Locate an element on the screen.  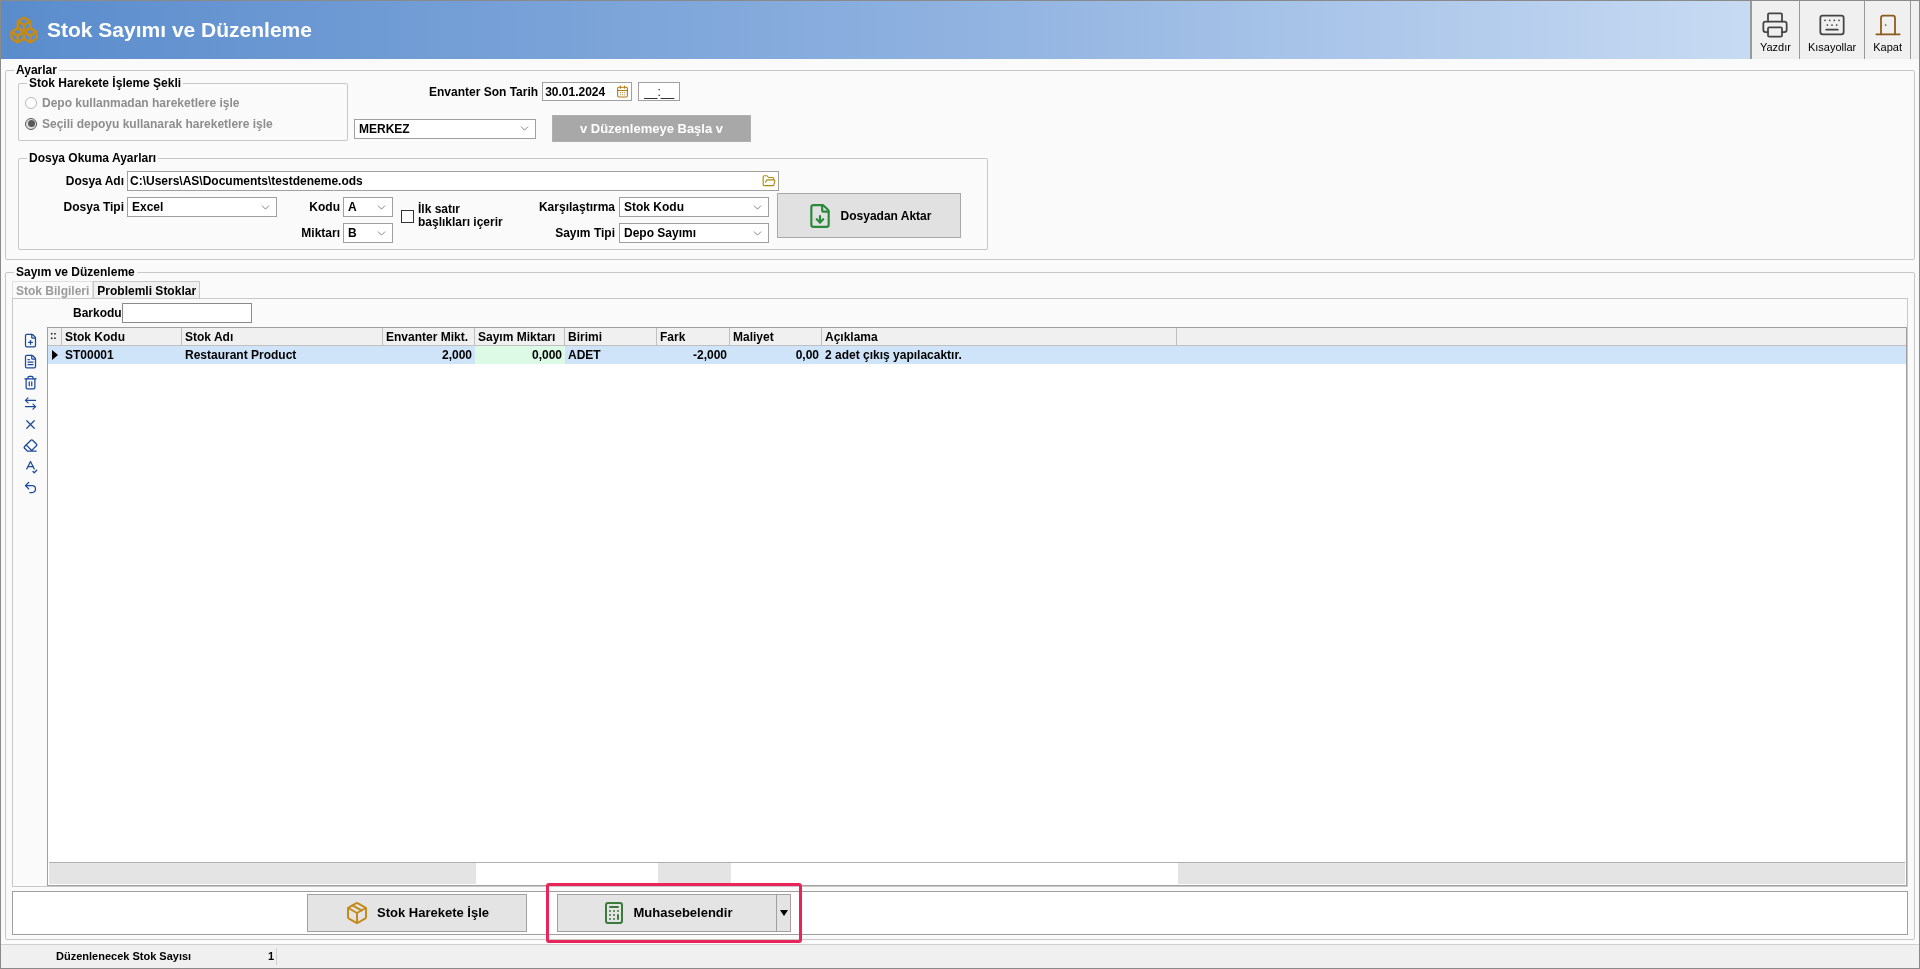
warehouse-dropdown: MERKEZ is located at coordinates (445, 128).